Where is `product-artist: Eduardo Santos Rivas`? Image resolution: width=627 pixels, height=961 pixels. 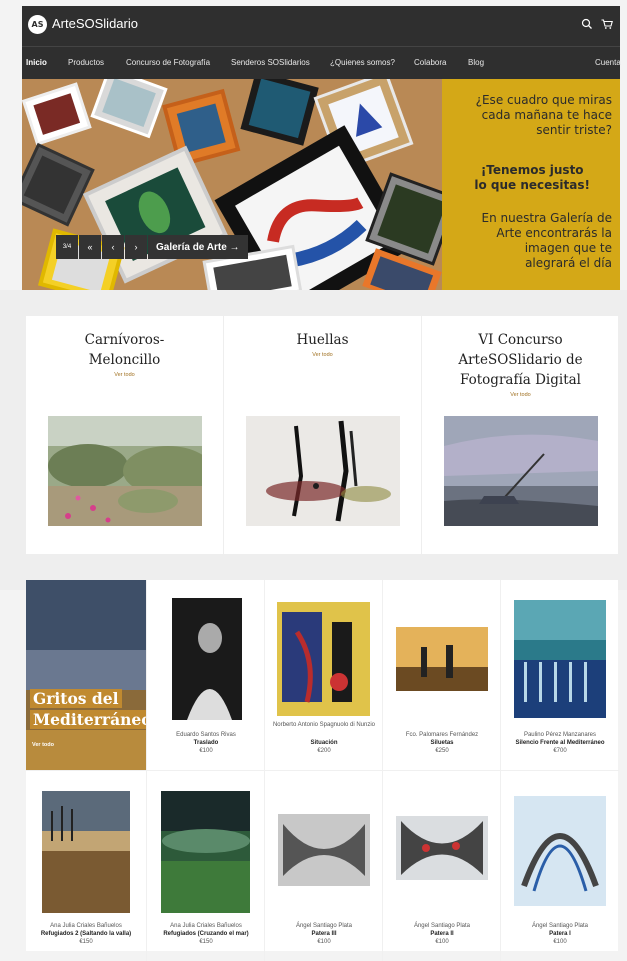 product-artist: Eduardo Santos Rivas is located at coordinates (206, 735).